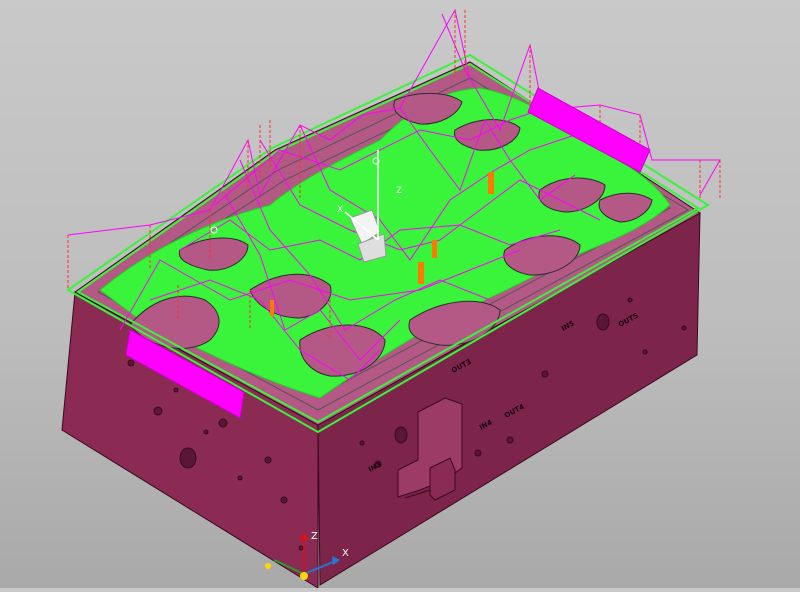  I want to click on world-axis-z: Z, so click(314, 536).